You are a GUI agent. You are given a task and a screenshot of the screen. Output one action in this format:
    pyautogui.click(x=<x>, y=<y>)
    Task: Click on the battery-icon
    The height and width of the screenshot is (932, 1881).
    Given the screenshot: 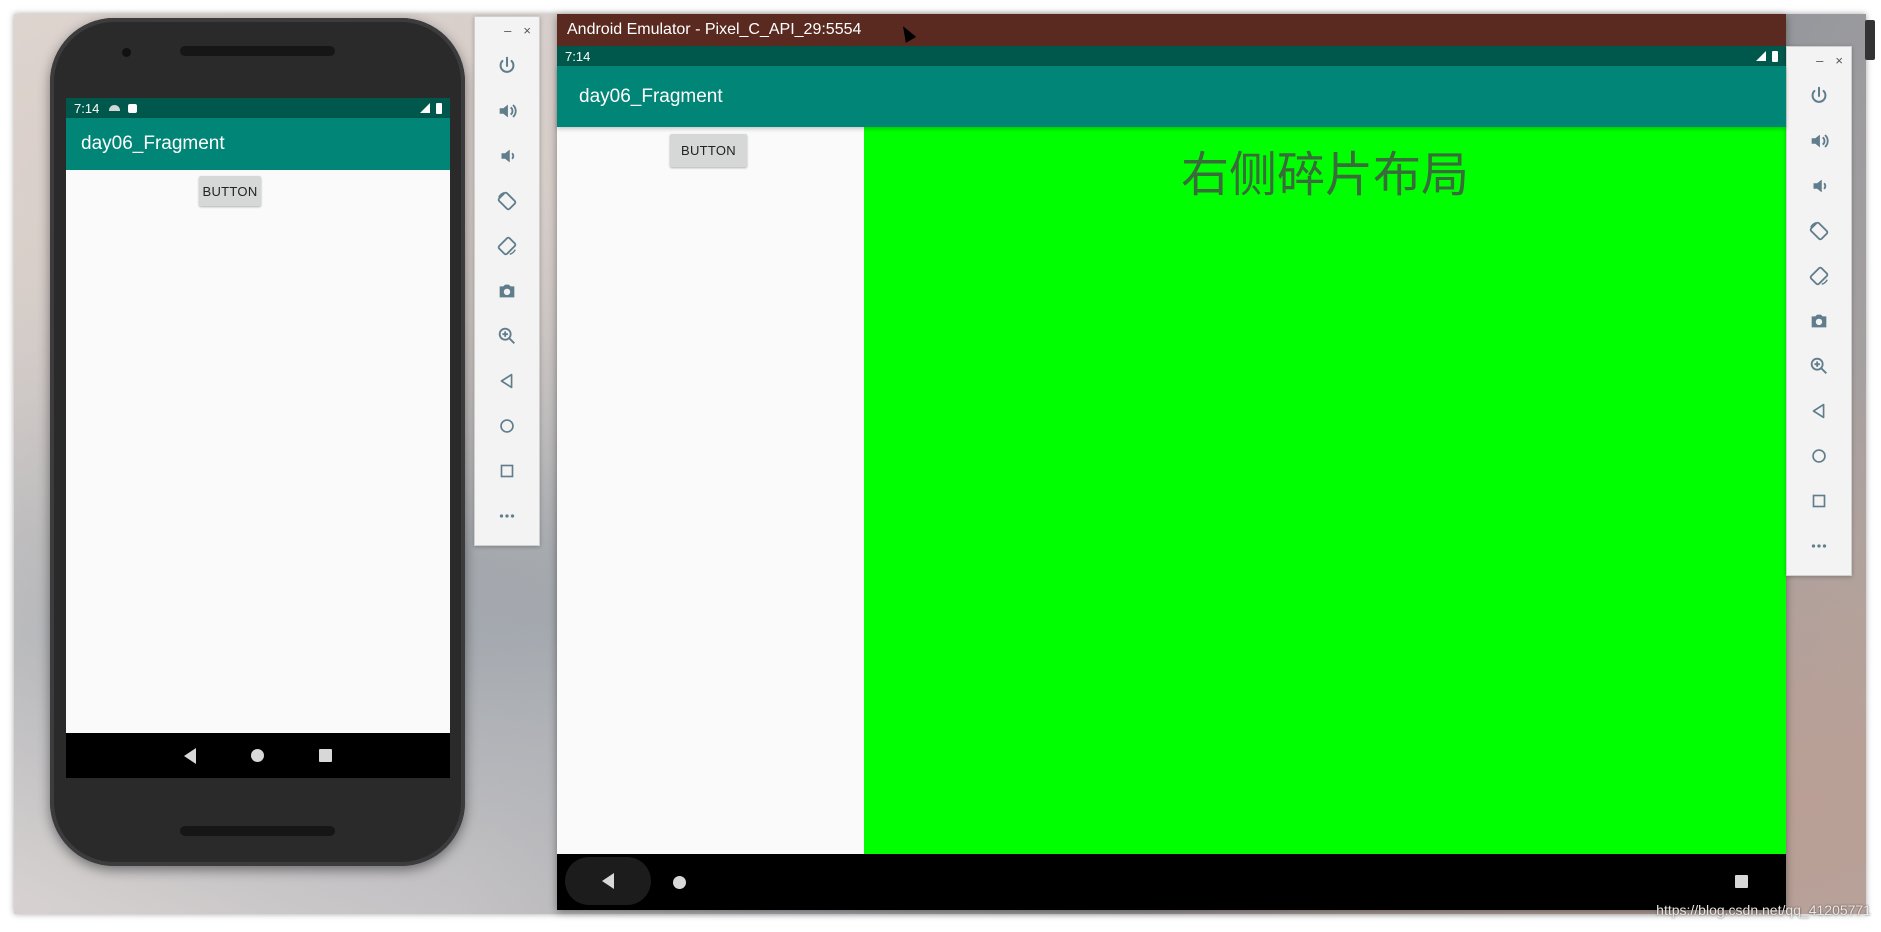 What is the action you would take?
    pyautogui.click(x=439, y=108)
    